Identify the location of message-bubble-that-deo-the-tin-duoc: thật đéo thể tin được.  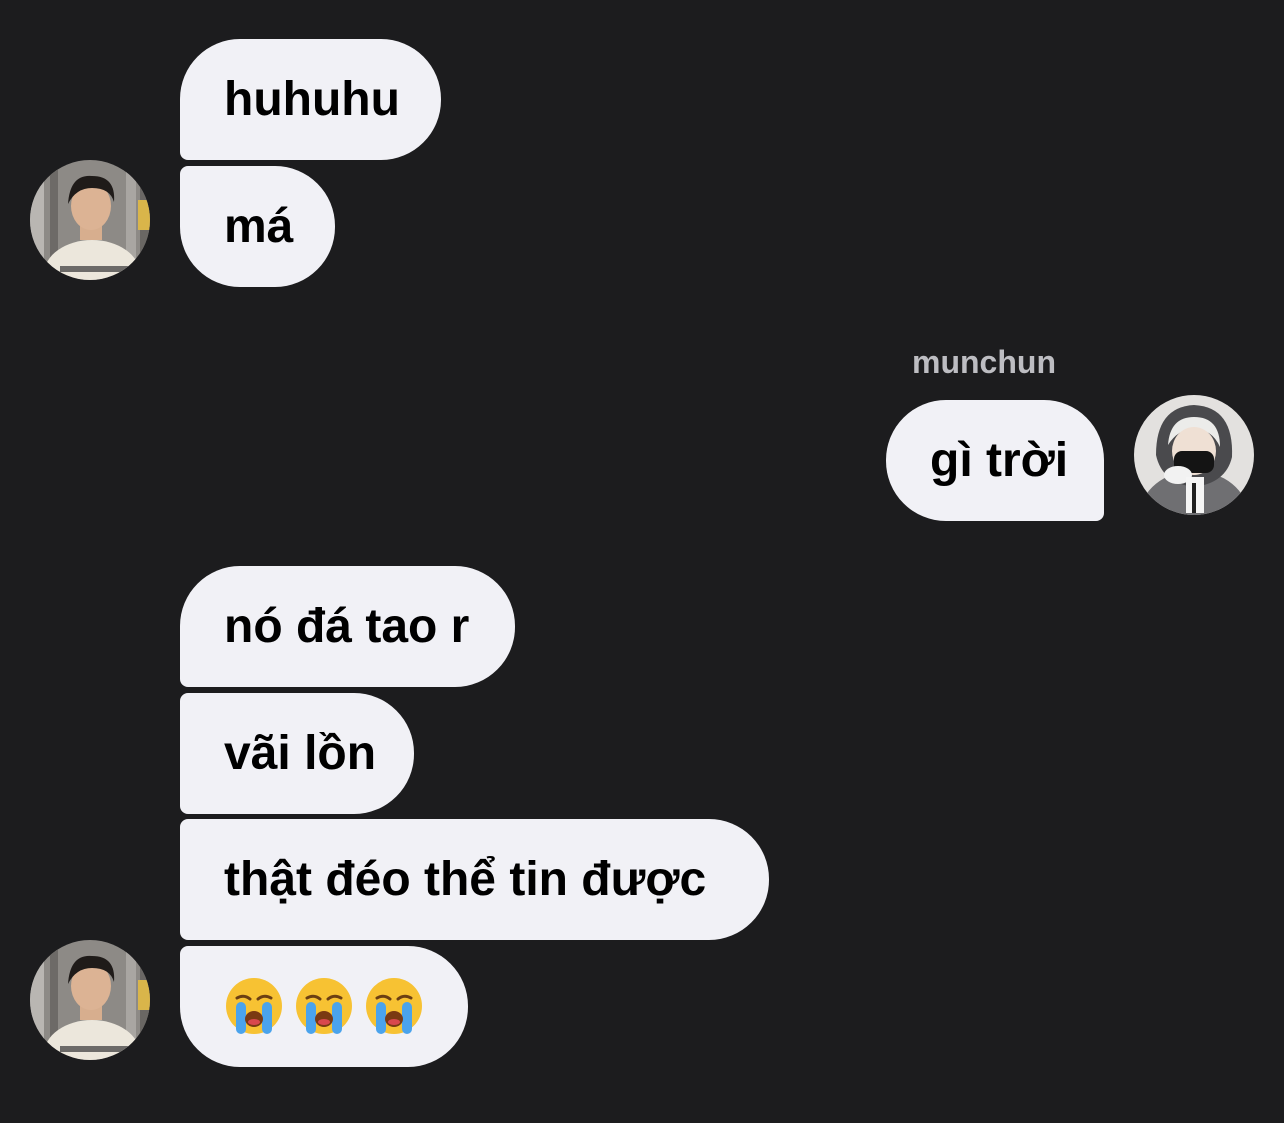
(474, 879).